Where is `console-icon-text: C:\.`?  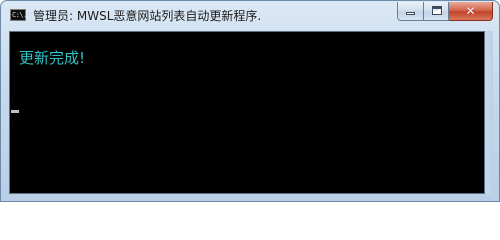 console-icon-text: C:\. is located at coordinates (19, 15).